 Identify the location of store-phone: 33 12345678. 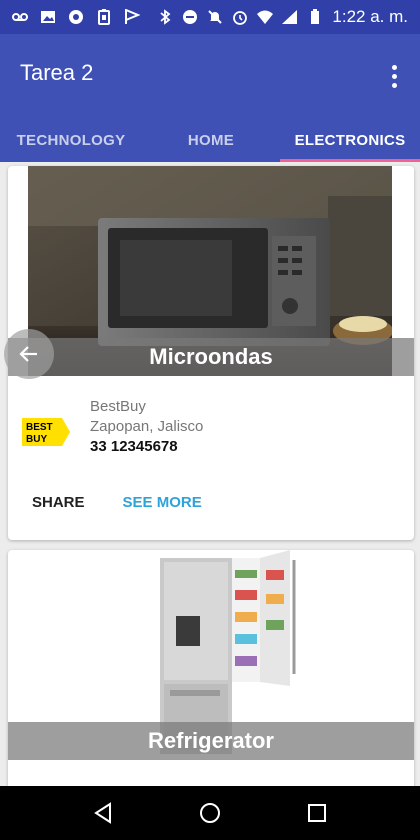
(134, 446).